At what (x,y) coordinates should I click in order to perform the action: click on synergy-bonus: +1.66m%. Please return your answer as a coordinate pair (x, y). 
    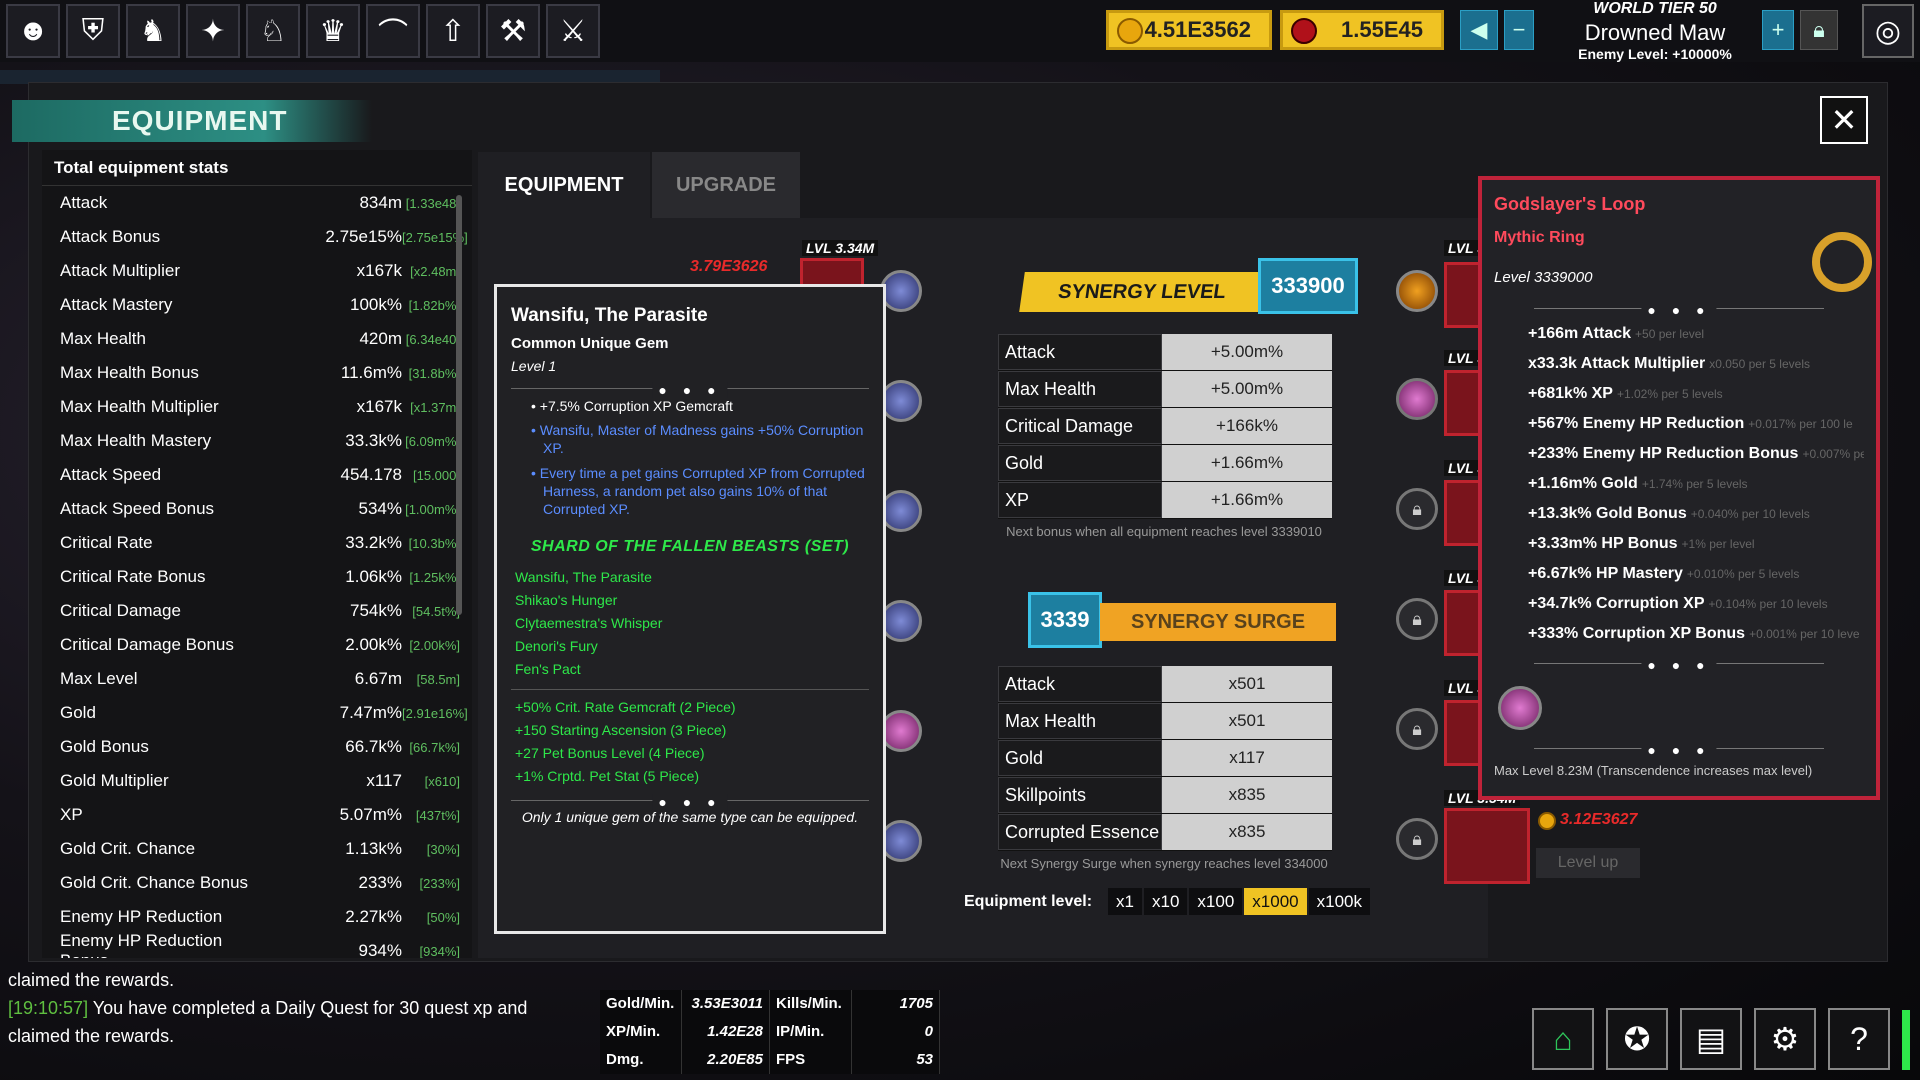
    Looking at the image, I should click on (1247, 500).